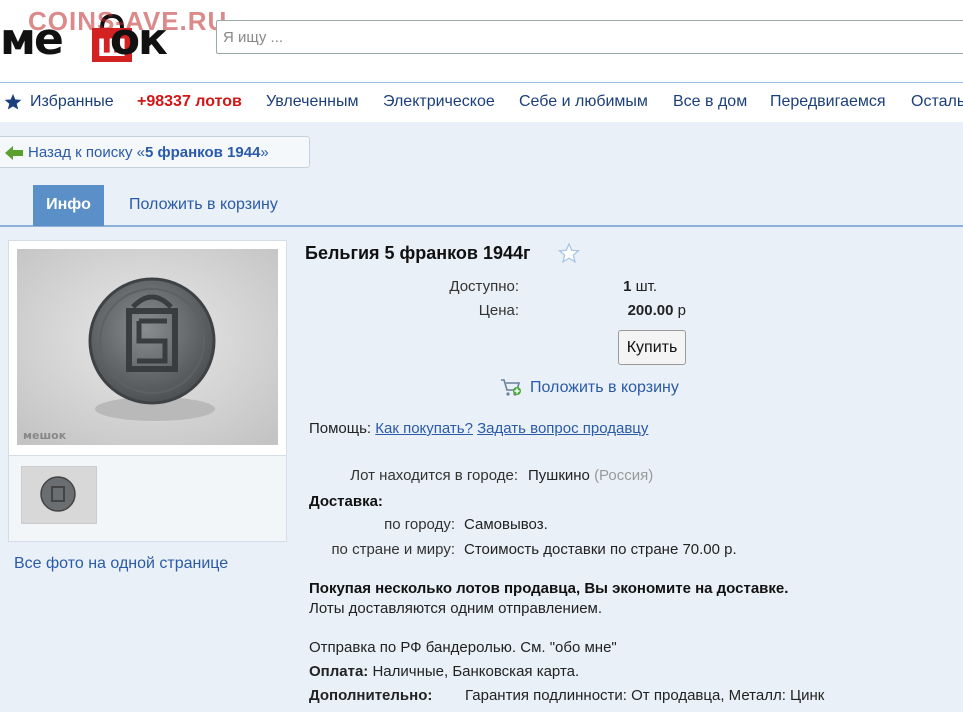  I want to click on price-value: 200.00 р, so click(657, 310).